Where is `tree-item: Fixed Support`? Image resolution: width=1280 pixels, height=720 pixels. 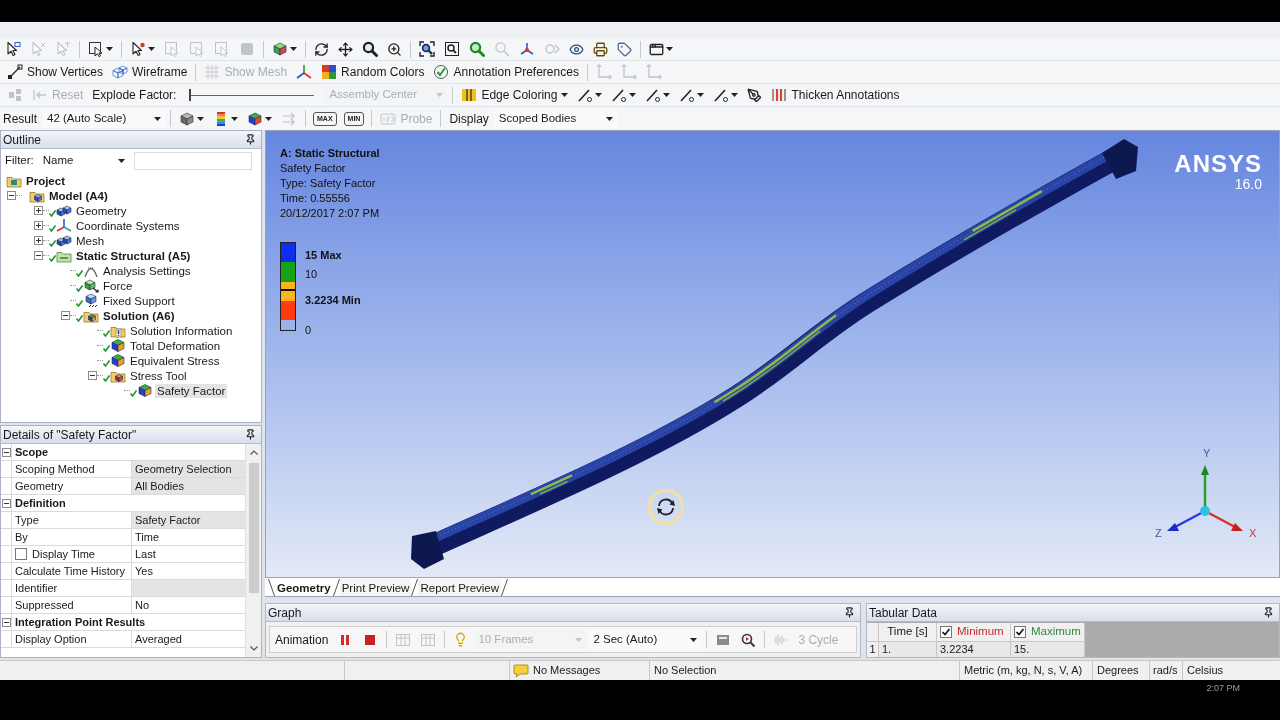 tree-item: Fixed Support is located at coordinates (139, 300).